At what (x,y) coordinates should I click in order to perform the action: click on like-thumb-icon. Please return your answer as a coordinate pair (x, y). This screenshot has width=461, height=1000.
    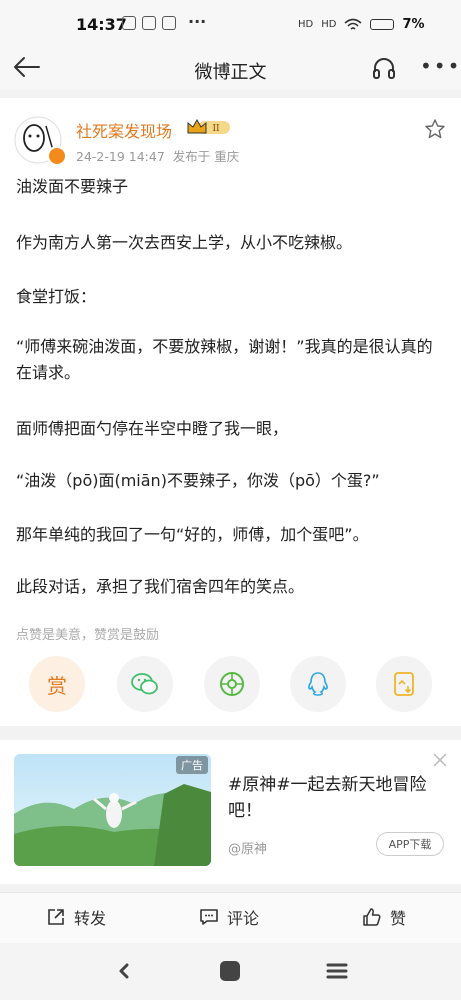
    Looking at the image, I should click on (372, 917).